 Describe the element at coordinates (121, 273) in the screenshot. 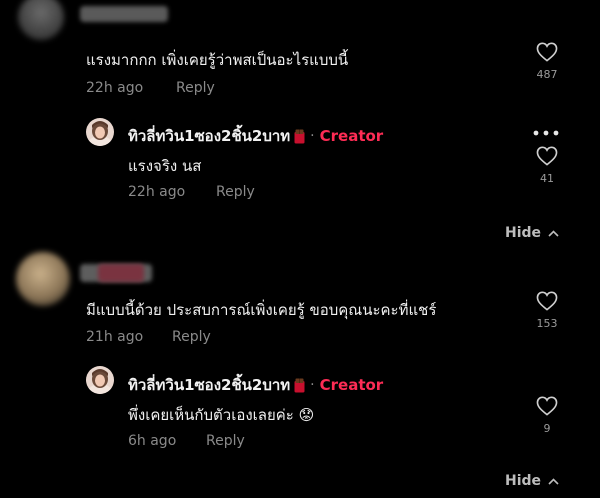

I see `commenter-username-part` at that location.